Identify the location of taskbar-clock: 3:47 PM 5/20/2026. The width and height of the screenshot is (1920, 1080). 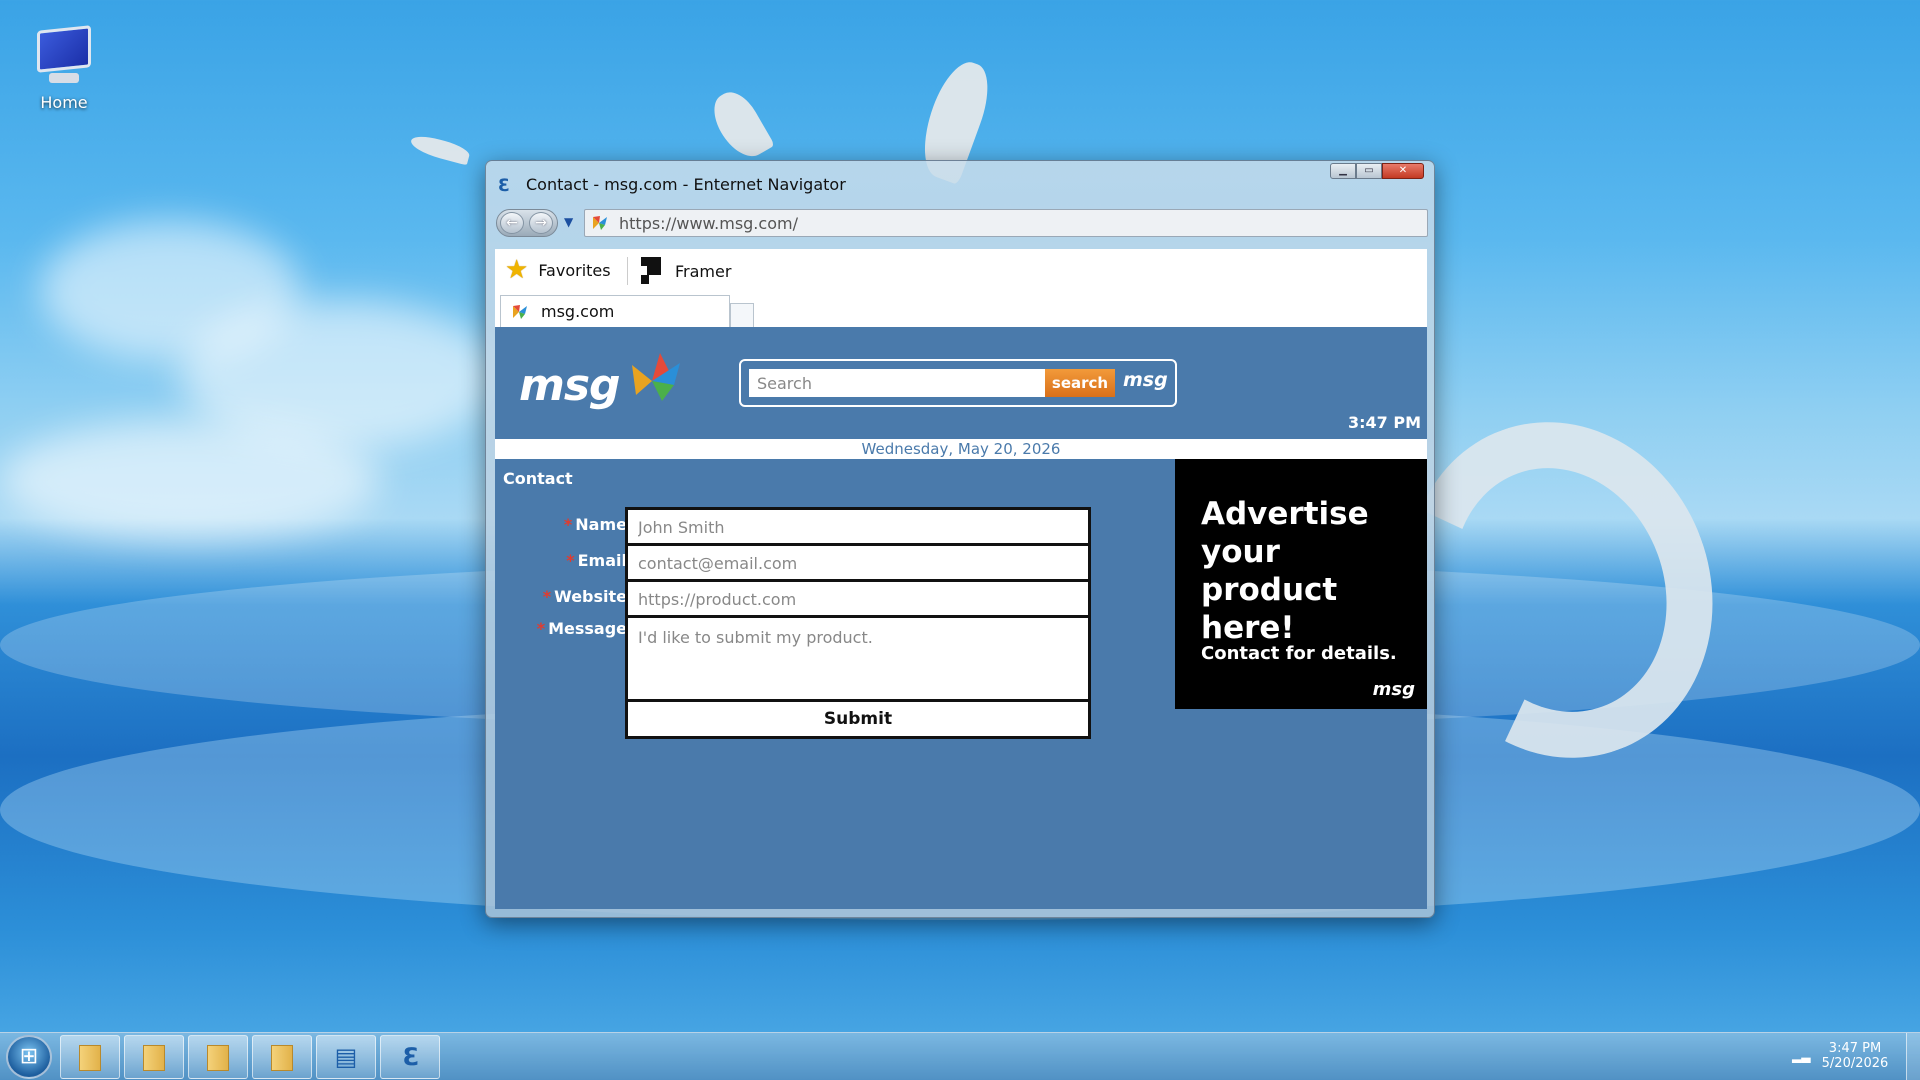
(1855, 1056).